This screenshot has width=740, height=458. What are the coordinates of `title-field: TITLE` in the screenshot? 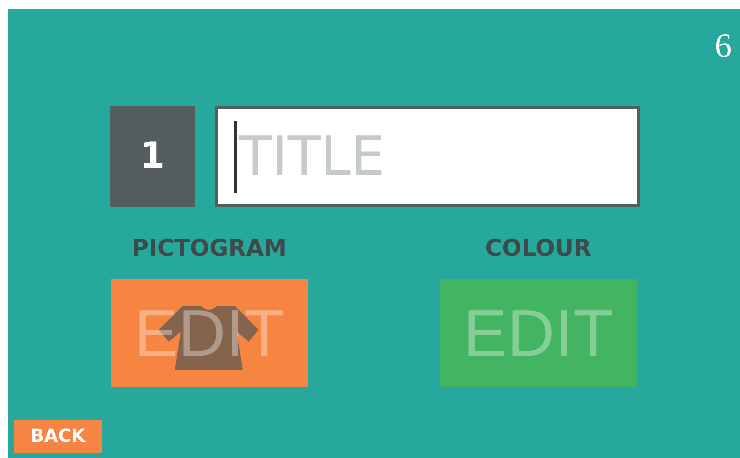 It's located at (427, 156).